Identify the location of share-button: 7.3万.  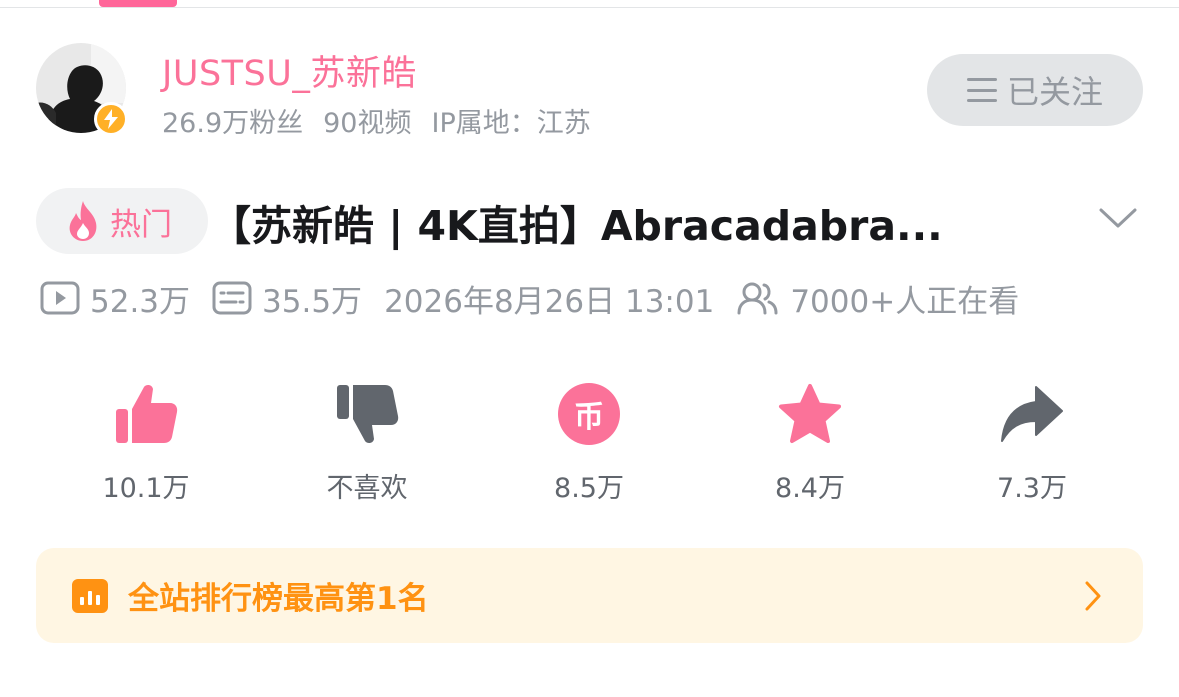
(1032, 441).